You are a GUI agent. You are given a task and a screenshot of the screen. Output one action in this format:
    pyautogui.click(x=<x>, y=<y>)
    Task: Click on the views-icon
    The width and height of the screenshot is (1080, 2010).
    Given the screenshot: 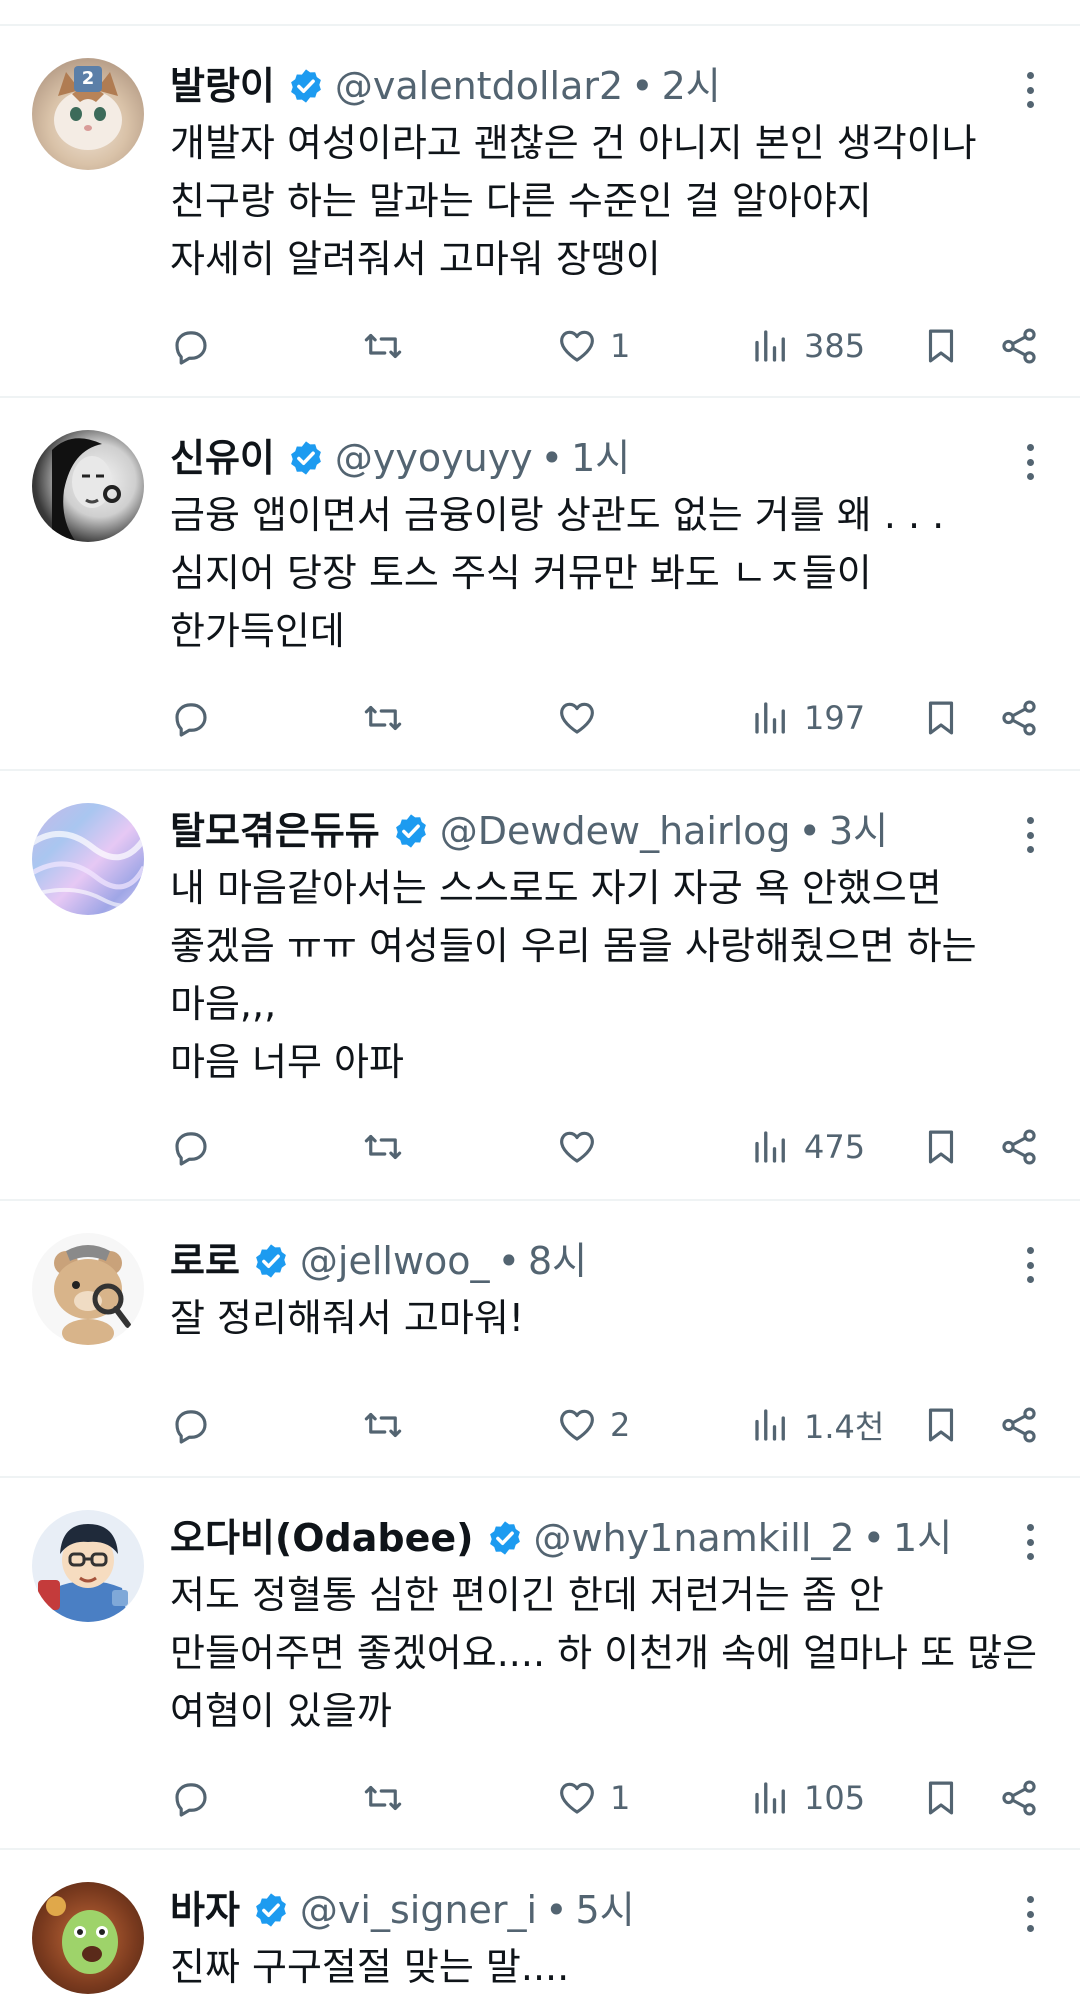 What is the action you would take?
    pyautogui.click(x=770, y=1425)
    